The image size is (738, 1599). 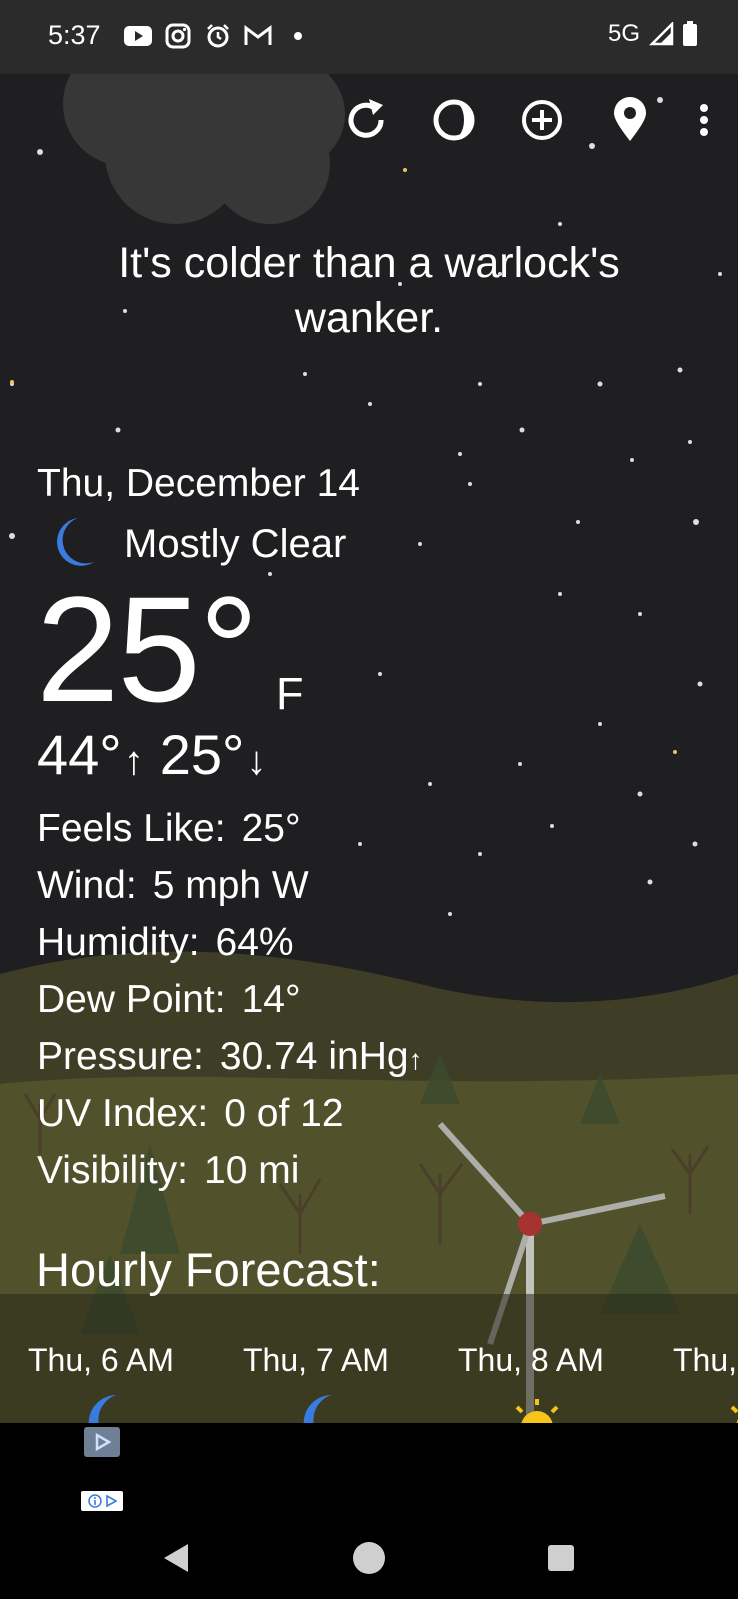 I want to click on stat-pressure: Pressure: 30.74 inHg↑, so click(x=230, y=1056).